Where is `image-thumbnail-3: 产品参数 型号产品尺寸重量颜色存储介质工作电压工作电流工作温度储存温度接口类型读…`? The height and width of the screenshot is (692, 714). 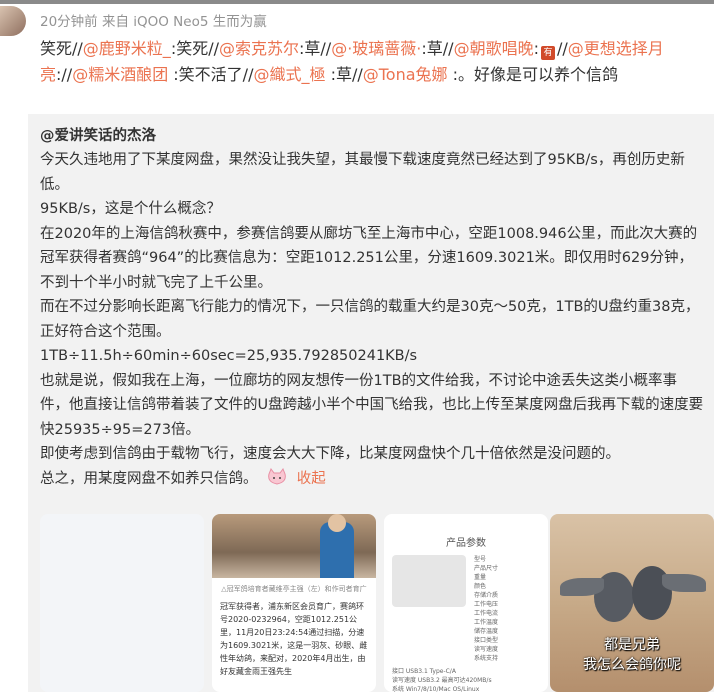 image-thumbnail-3: 产品参数 型号产品尺寸重量颜色存储介质工作电压工作电流工作温度储存温度接口类型读… is located at coordinates (466, 603).